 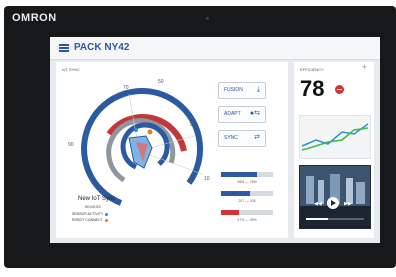 I want to click on metric-bars: 65M — 78M 207 — 208 37% — 49%, so click(x=247, y=202).